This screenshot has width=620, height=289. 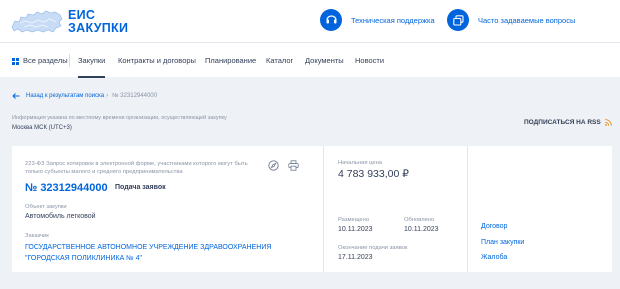 I want to click on complaint-link: Жалоба, so click(x=494, y=257).